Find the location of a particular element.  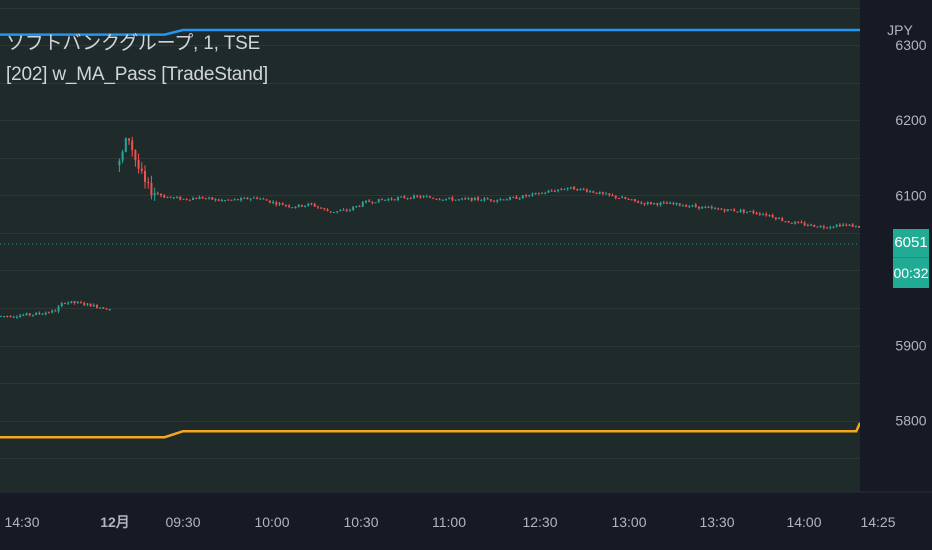

price-tick-label: 6300 is located at coordinates (910, 45).